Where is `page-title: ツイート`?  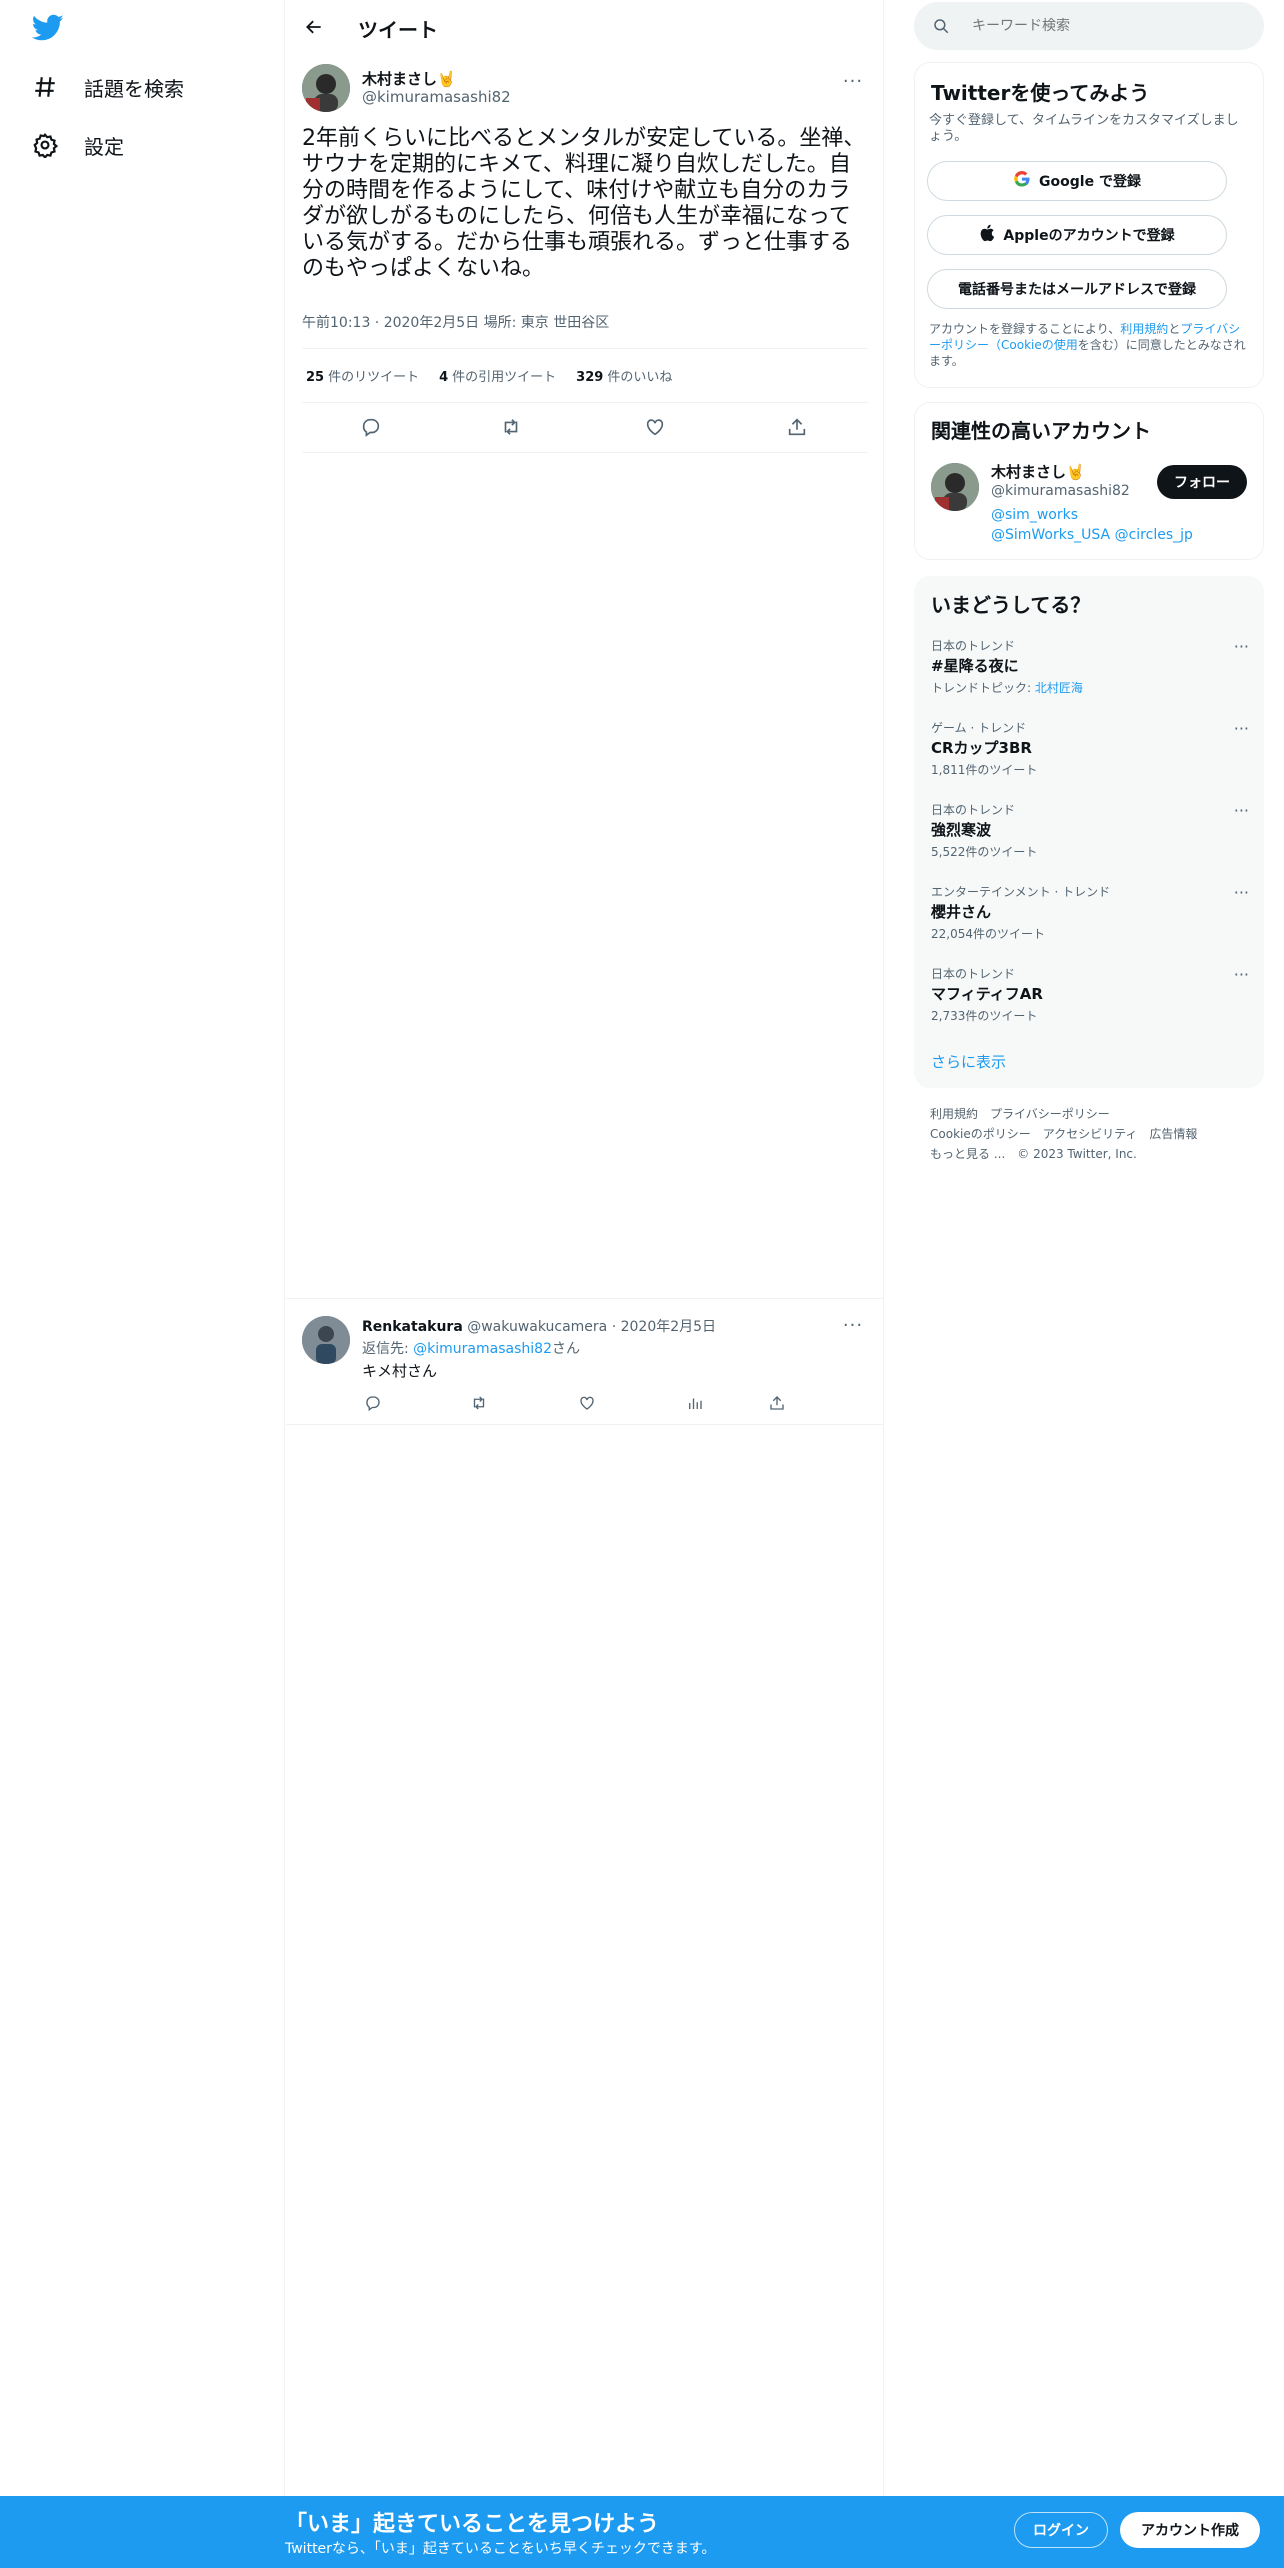
page-title: ツイート is located at coordinates (398, 30).